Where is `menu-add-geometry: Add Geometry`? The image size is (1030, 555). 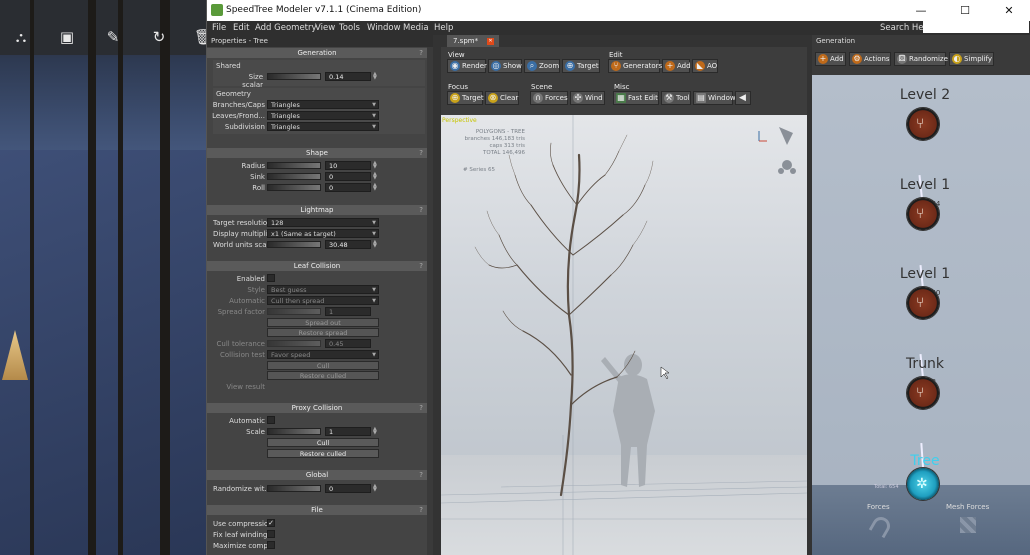
menu-add-geometry: Add Geometry is located at coordinates (286, 28).